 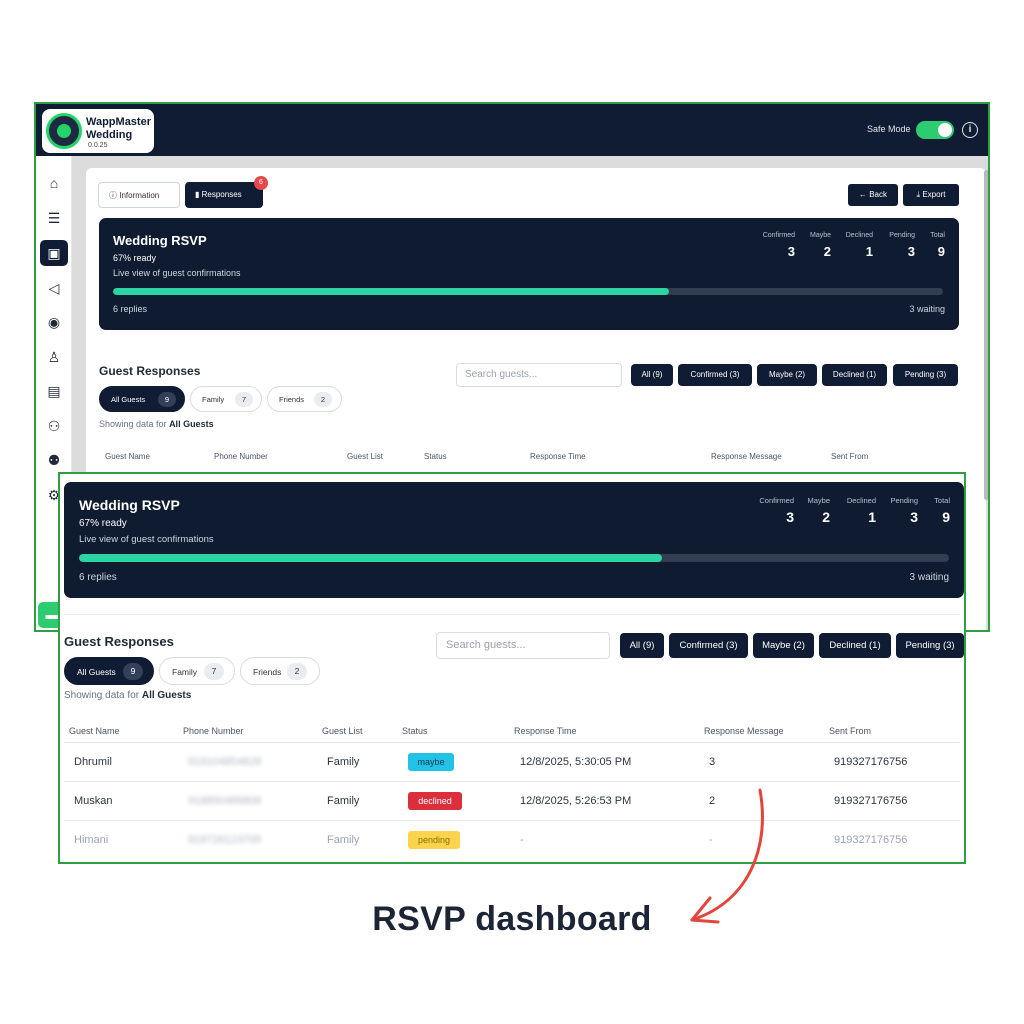 I want to click on users-icon: ⚇, so click(x=54, y=426).